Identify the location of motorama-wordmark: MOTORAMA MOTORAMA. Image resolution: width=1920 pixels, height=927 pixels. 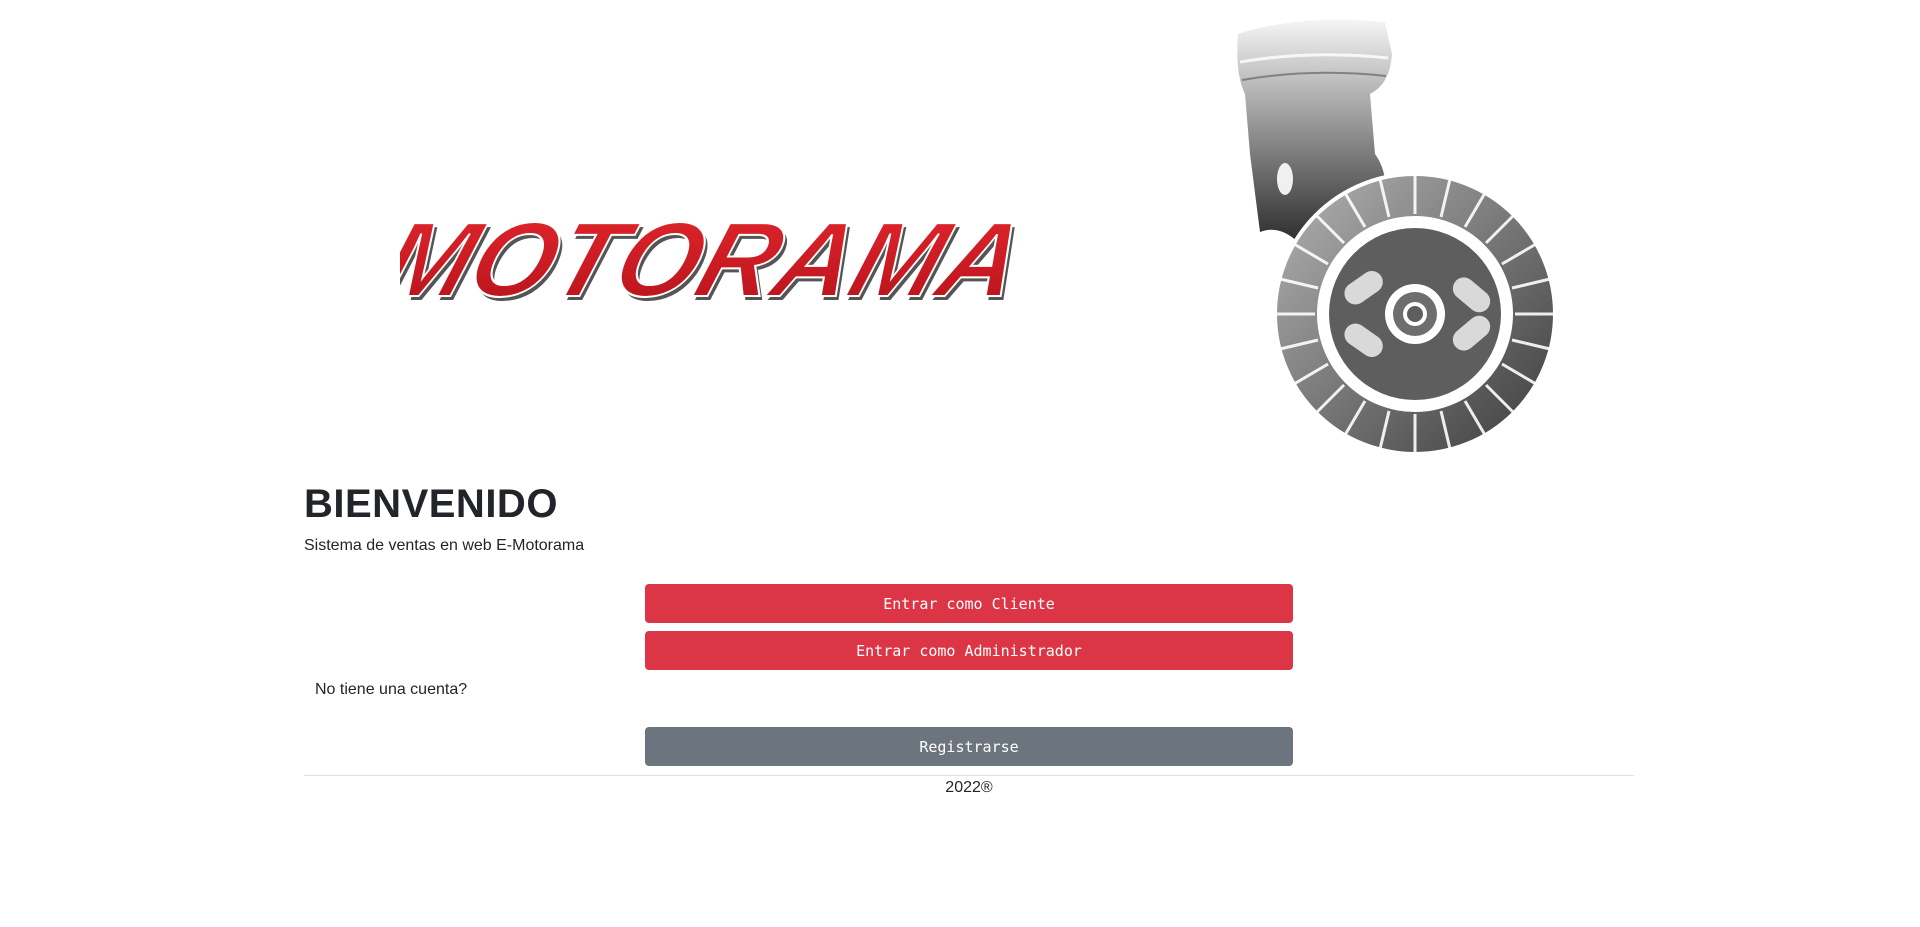
(721, 261).